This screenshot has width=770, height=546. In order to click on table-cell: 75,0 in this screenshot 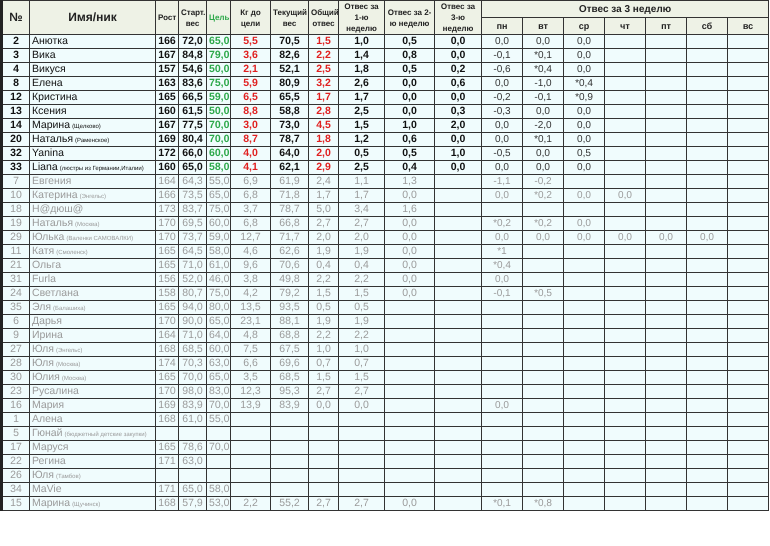, I will do `click(218, 83)`.